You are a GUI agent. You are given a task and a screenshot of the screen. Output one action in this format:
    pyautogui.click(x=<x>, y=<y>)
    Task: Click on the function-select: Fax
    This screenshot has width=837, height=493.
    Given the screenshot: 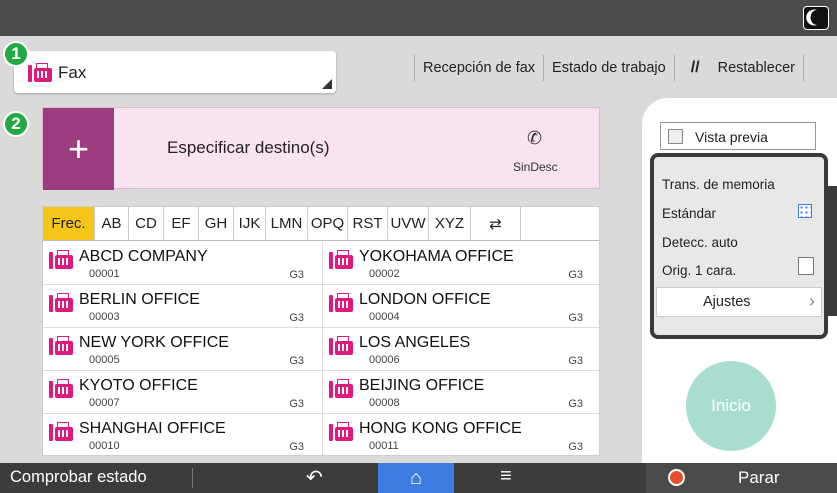 What is the action you would take?
    pyautogui.click(x=175, y=72)
    